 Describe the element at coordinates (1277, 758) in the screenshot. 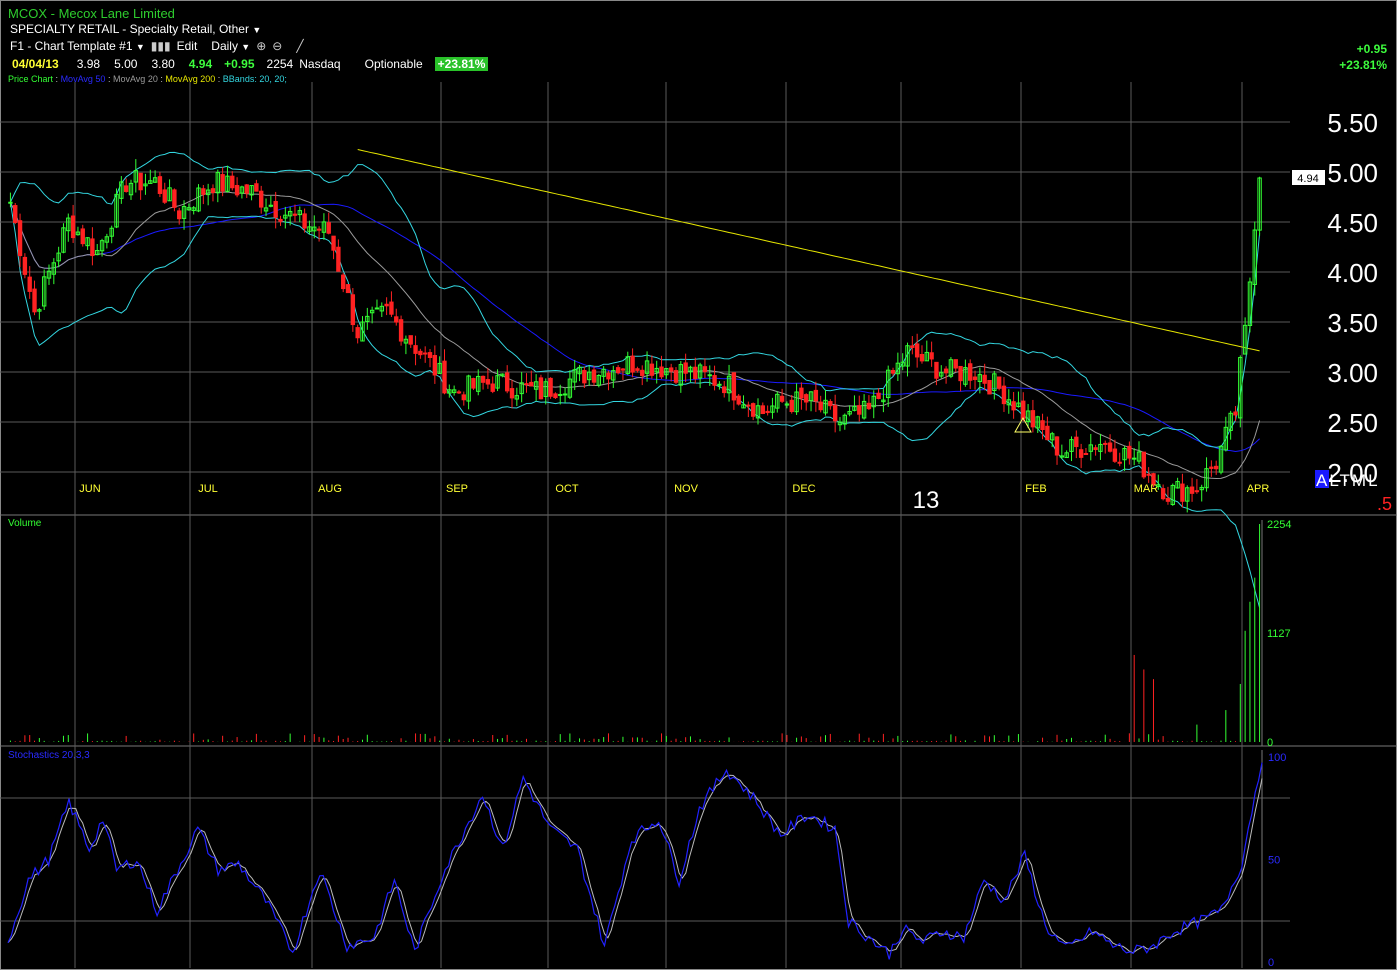

I see `stoch-tick-label: 100` at that location.